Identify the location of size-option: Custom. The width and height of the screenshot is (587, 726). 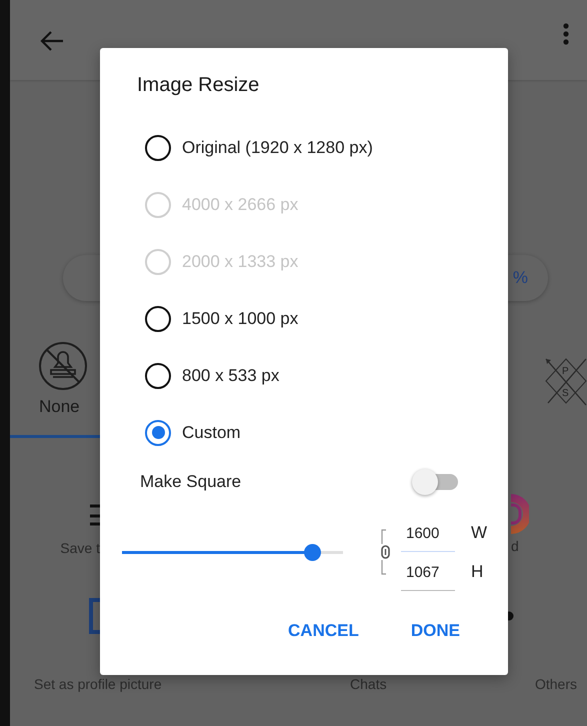
(170, 432).